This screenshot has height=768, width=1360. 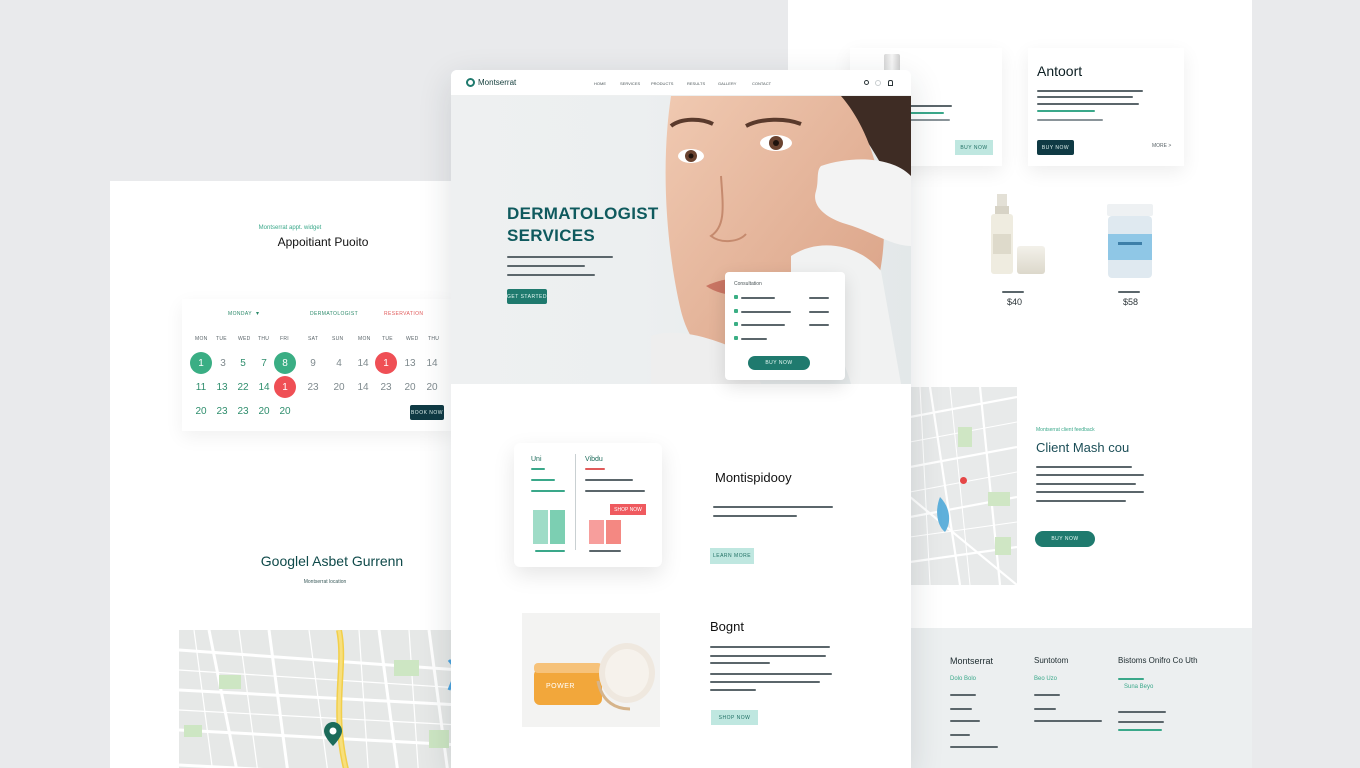 I want to click on footer-link: Dolo Bolo, so click(x=963, y=679).